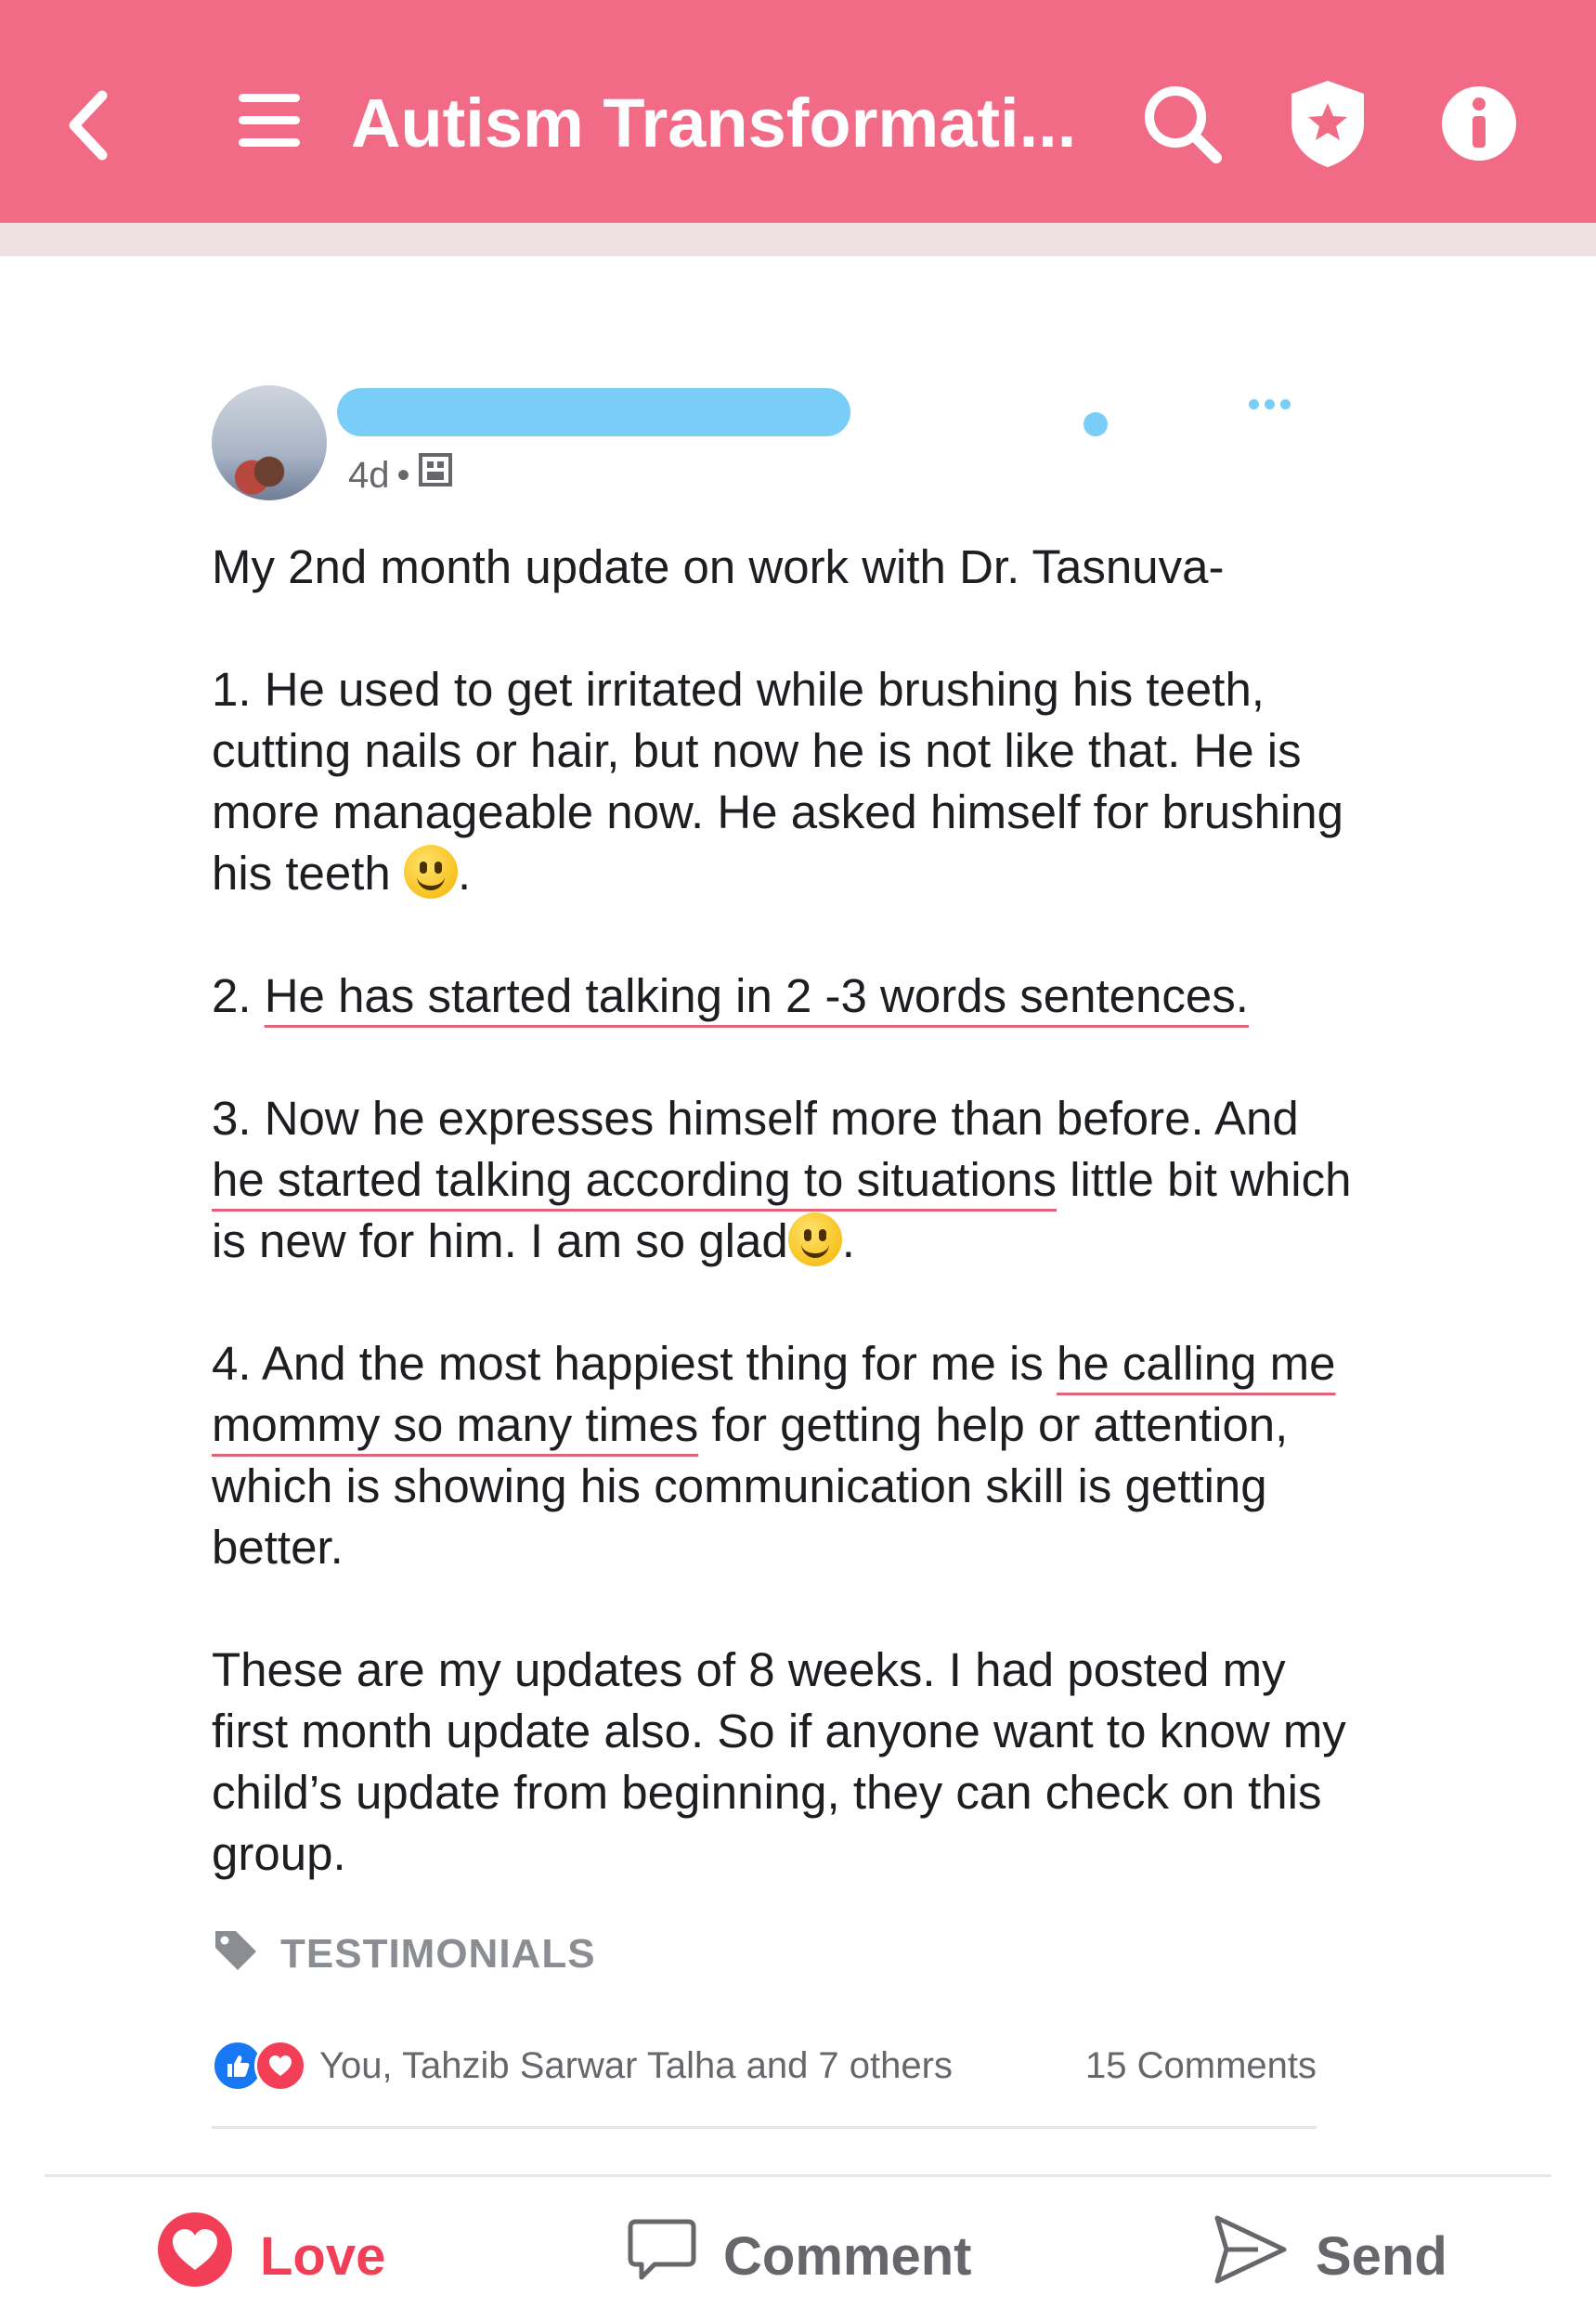 This screenshot has height=2321, width=1596. Describe the element at coordinates (269, 442) in the screenshot. I see `avatar` at that location.